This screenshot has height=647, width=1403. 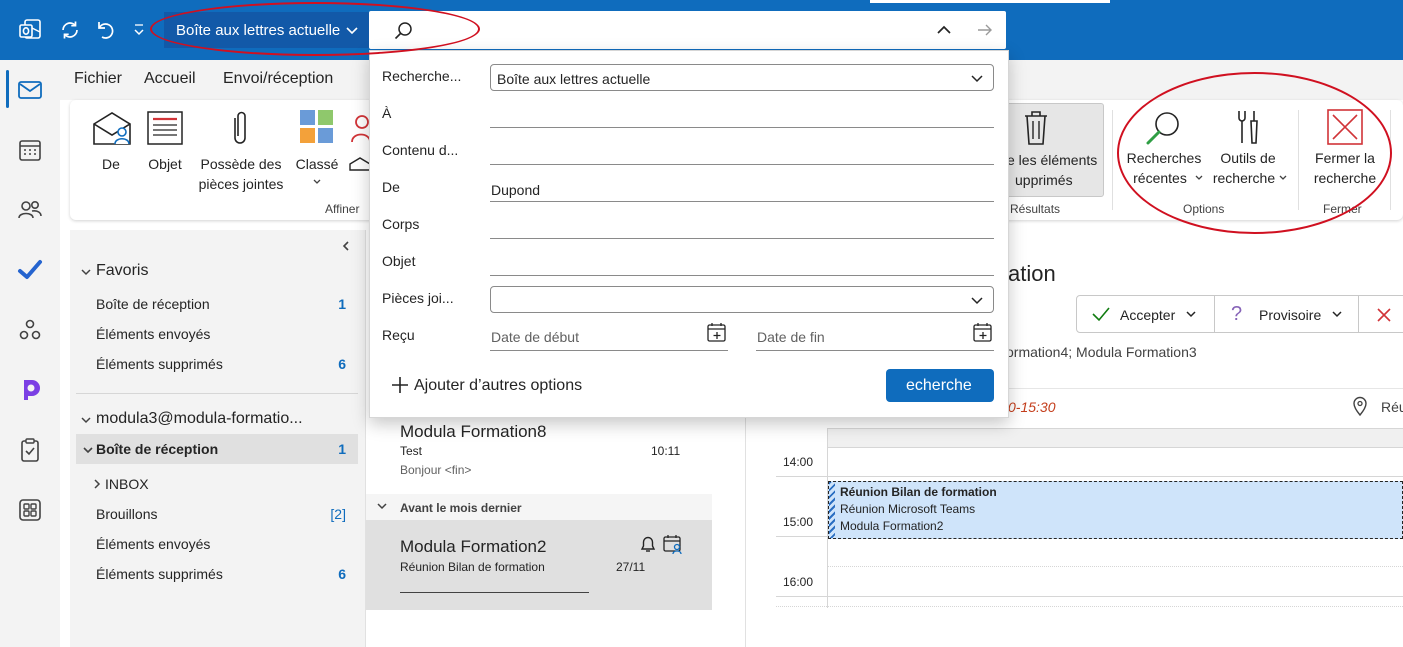 What do you see at coordinates (342, 209) in the screenshot?
I see `refine-group-label: Affiner` at bounding box center [342, 209].